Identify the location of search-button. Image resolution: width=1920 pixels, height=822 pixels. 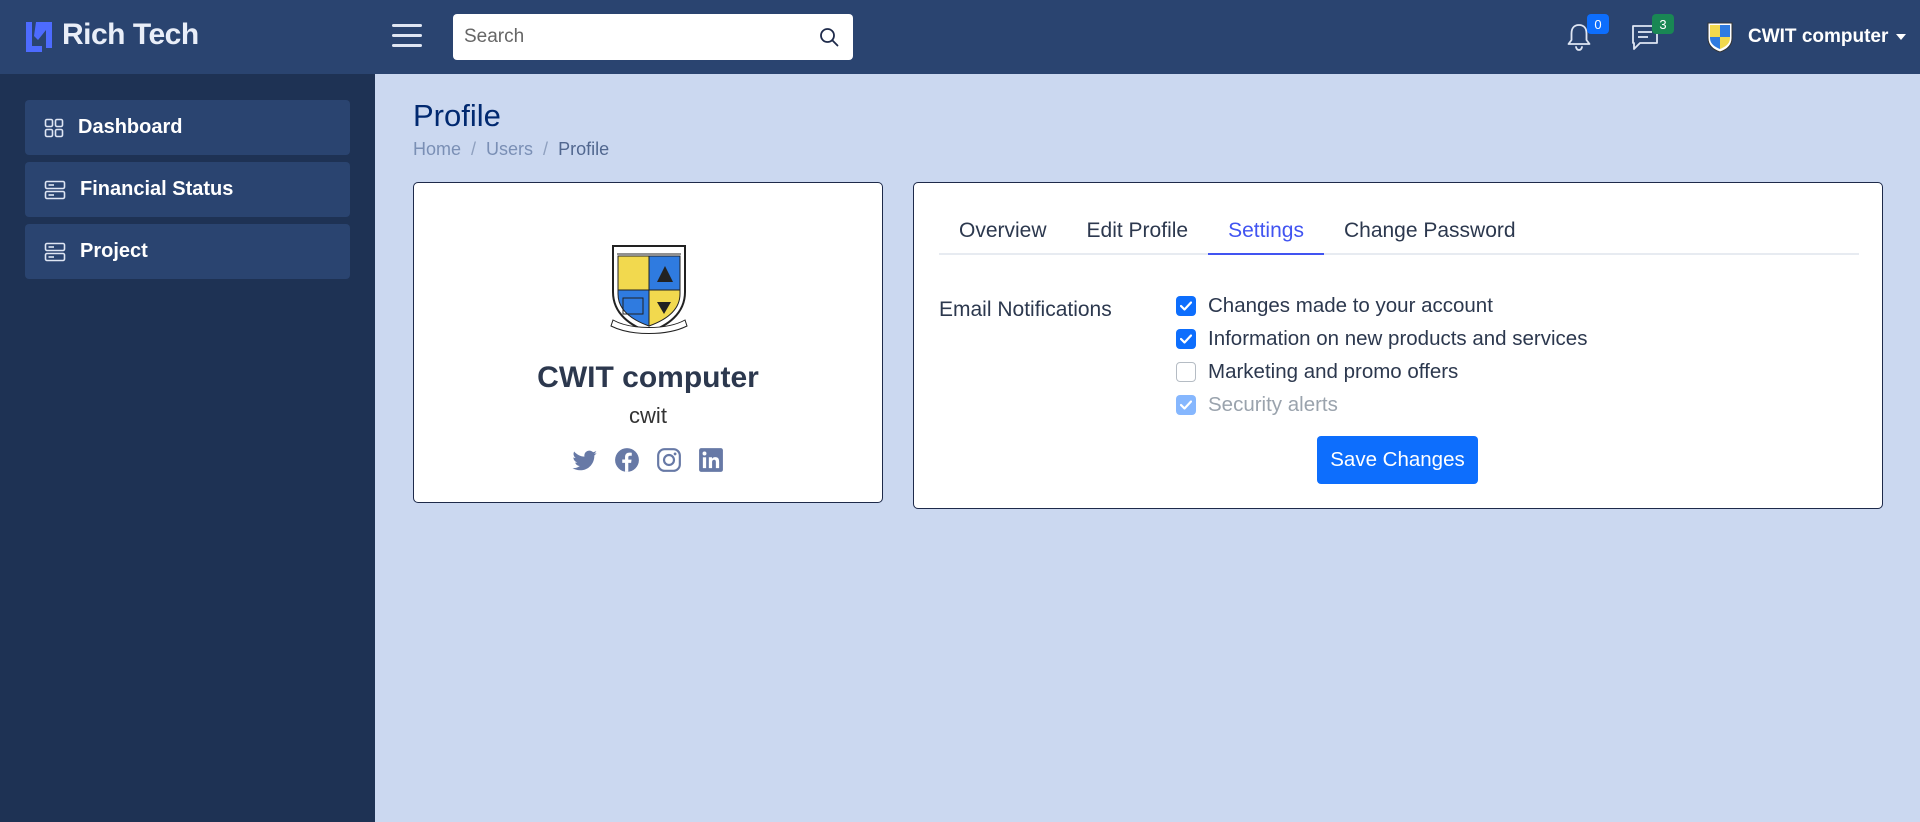
(829, 37).